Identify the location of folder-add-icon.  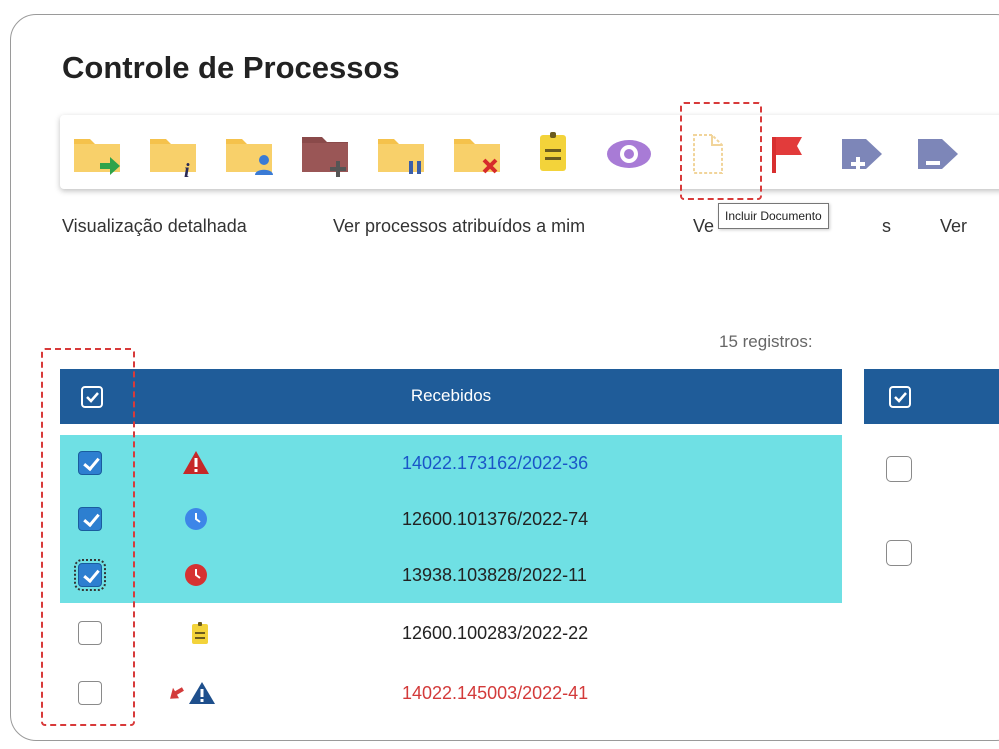
(325, 154).